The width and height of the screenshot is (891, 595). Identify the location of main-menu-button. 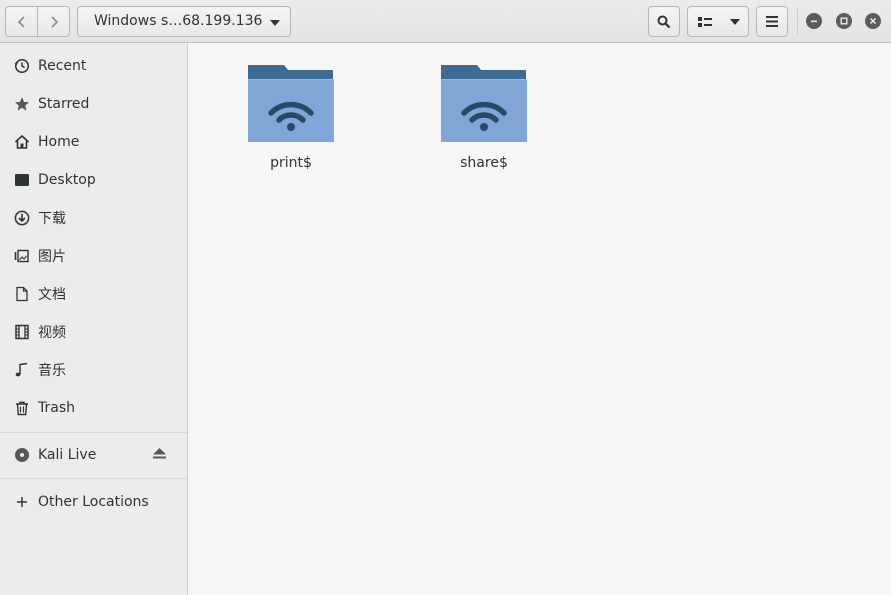
(772, 21).